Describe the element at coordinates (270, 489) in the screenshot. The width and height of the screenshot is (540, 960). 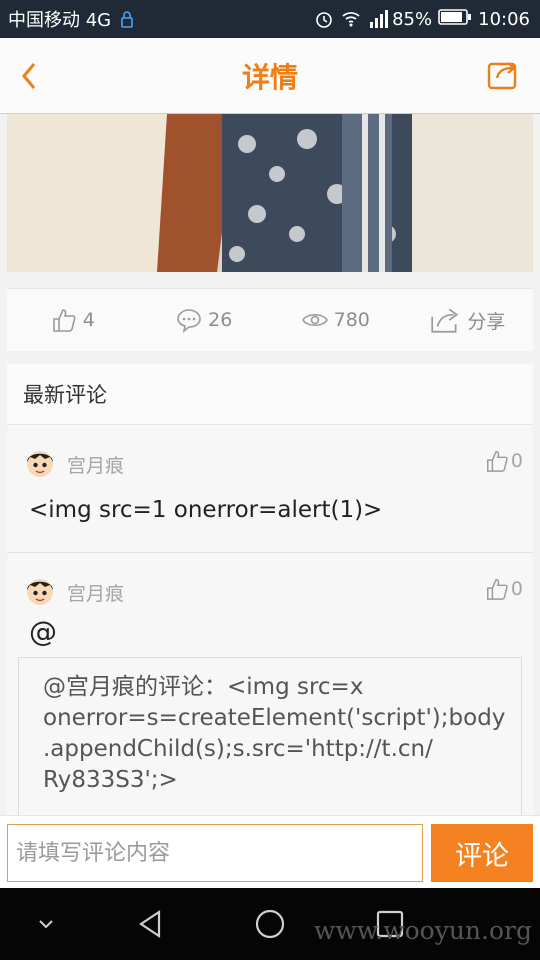
I see `comment-item: 宫月痕 0 <img src=1 onerror=alert(1)>` at that location.